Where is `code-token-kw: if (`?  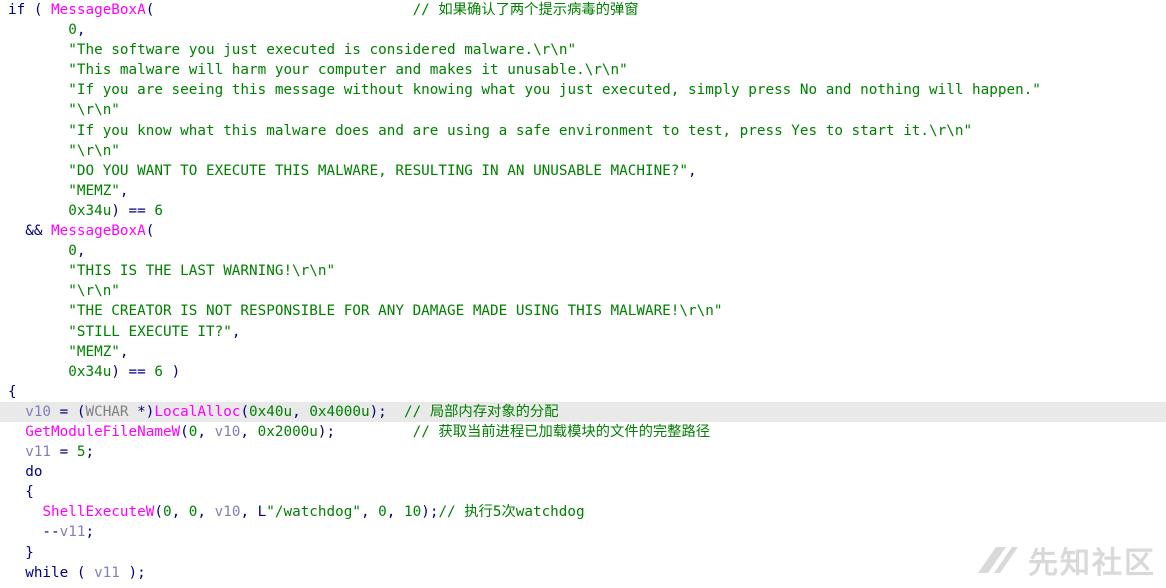 code-token-kw: if ( is located at coordinates (30, 10).